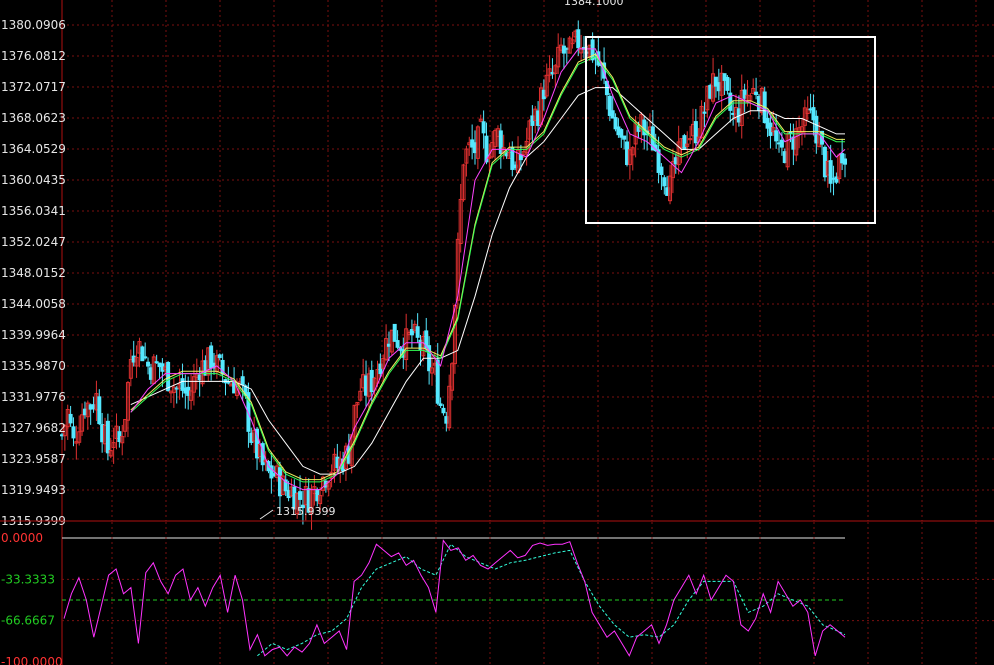 The image size is (994, 665). Describe the element at coordinates (22, 538) in the screenshot. I see `osc-tick-label: 0.0000` at that location.